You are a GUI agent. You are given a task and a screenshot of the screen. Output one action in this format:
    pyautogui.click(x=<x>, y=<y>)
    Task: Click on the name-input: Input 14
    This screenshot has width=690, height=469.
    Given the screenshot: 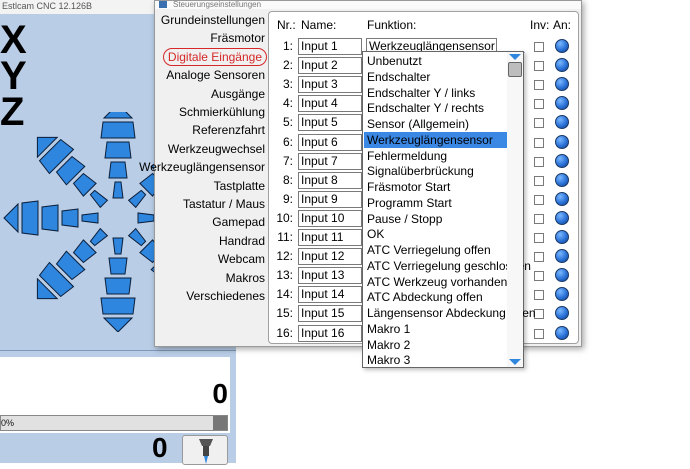 What is the action you would take?
    pyautogui.click(x=330, y=295)
    